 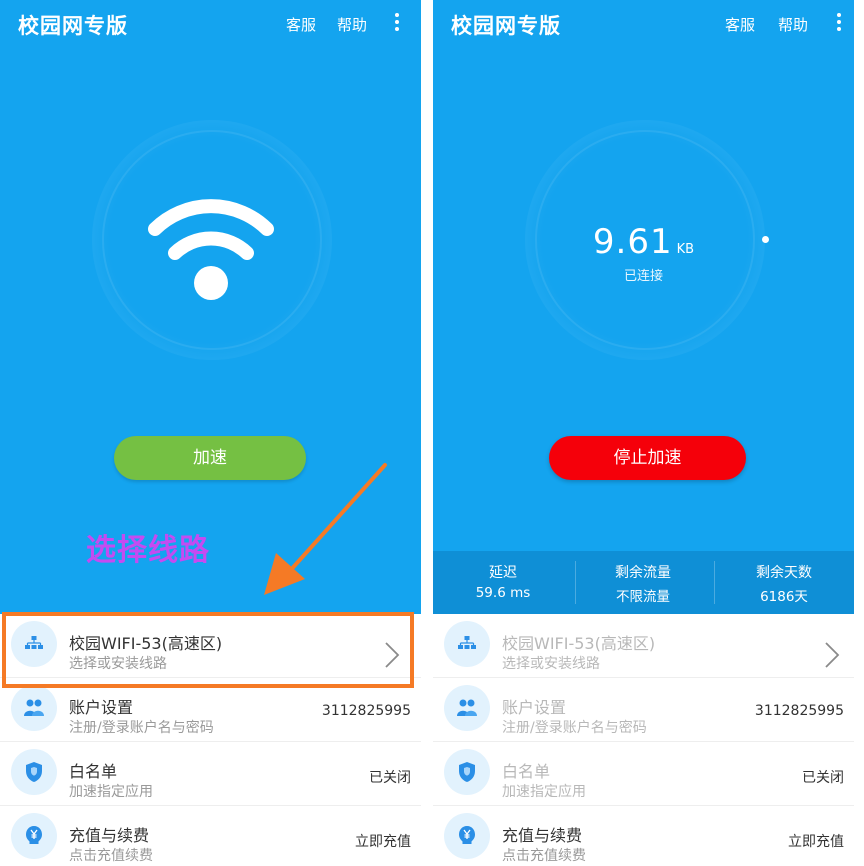 What do you see at coordinates (503, 593) in the screenshot?
I see `stat-value: 59.6 ms` at bounding box center [503, 593].